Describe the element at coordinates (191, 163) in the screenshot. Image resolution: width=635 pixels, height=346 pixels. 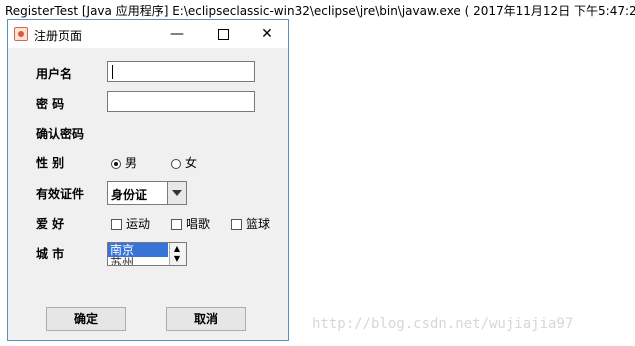
I see `gender-option-label: 女` at that location.